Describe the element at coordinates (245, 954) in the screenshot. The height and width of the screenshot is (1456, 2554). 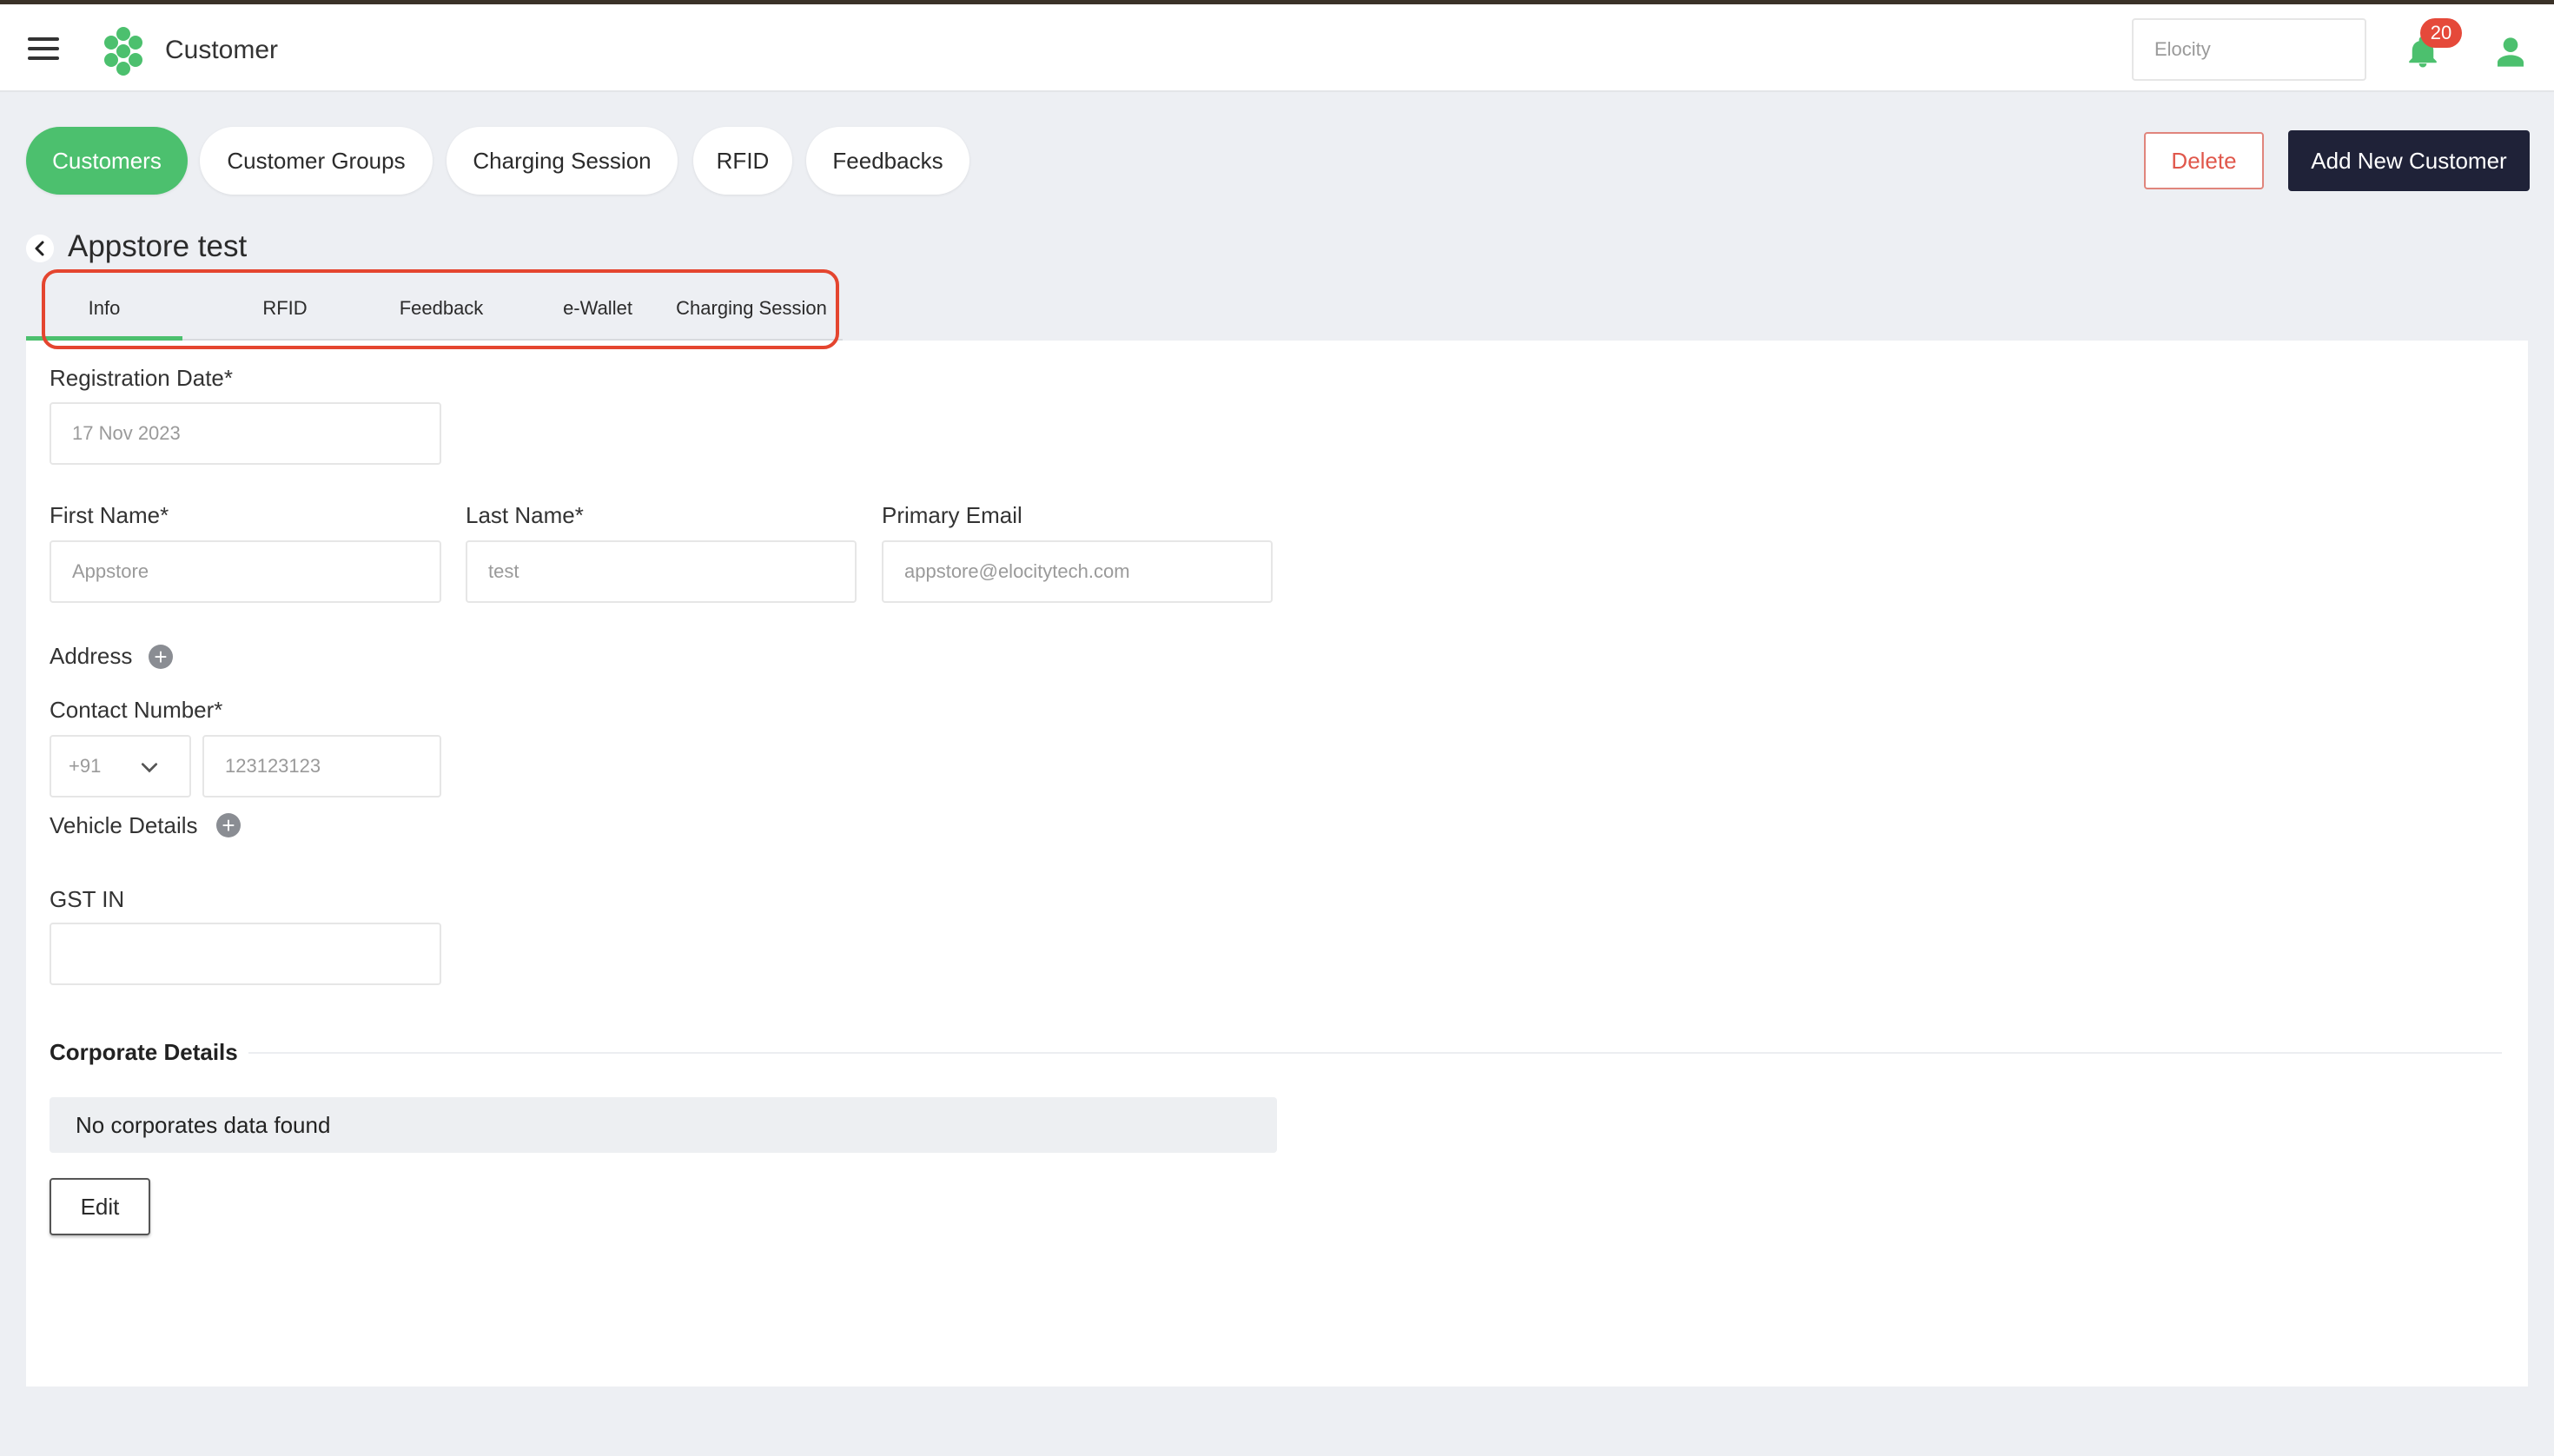
I see `gst-in-field` at that location.